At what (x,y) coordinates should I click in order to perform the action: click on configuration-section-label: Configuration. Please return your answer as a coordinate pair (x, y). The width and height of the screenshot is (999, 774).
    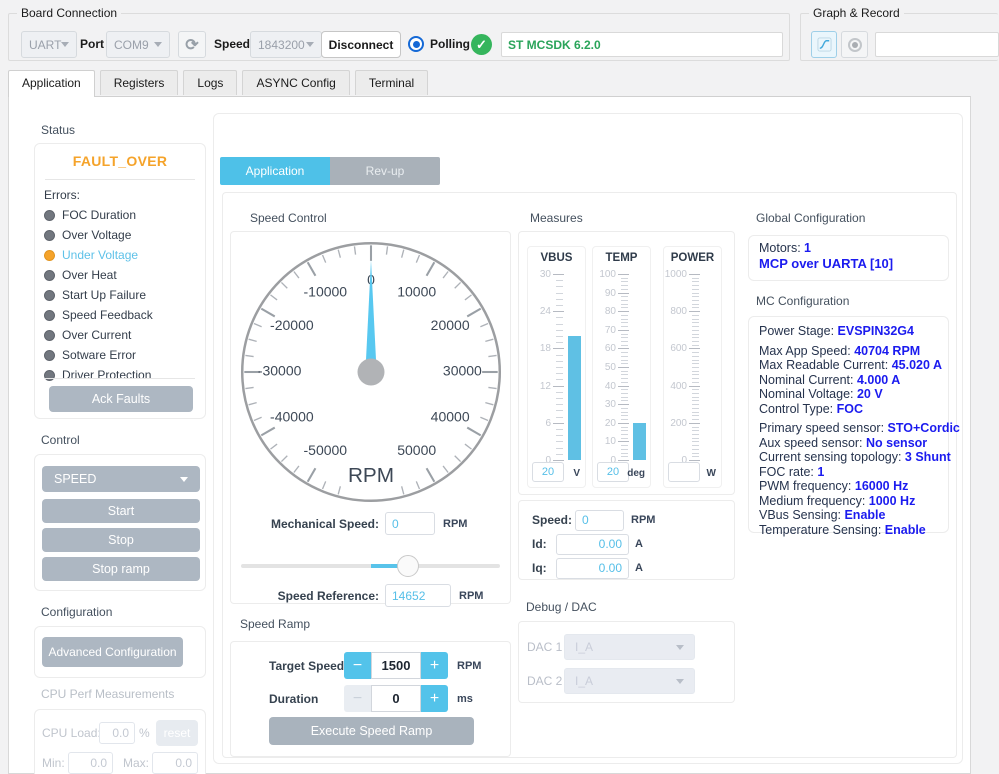
    Looking at the image, I should click on (77, 612).